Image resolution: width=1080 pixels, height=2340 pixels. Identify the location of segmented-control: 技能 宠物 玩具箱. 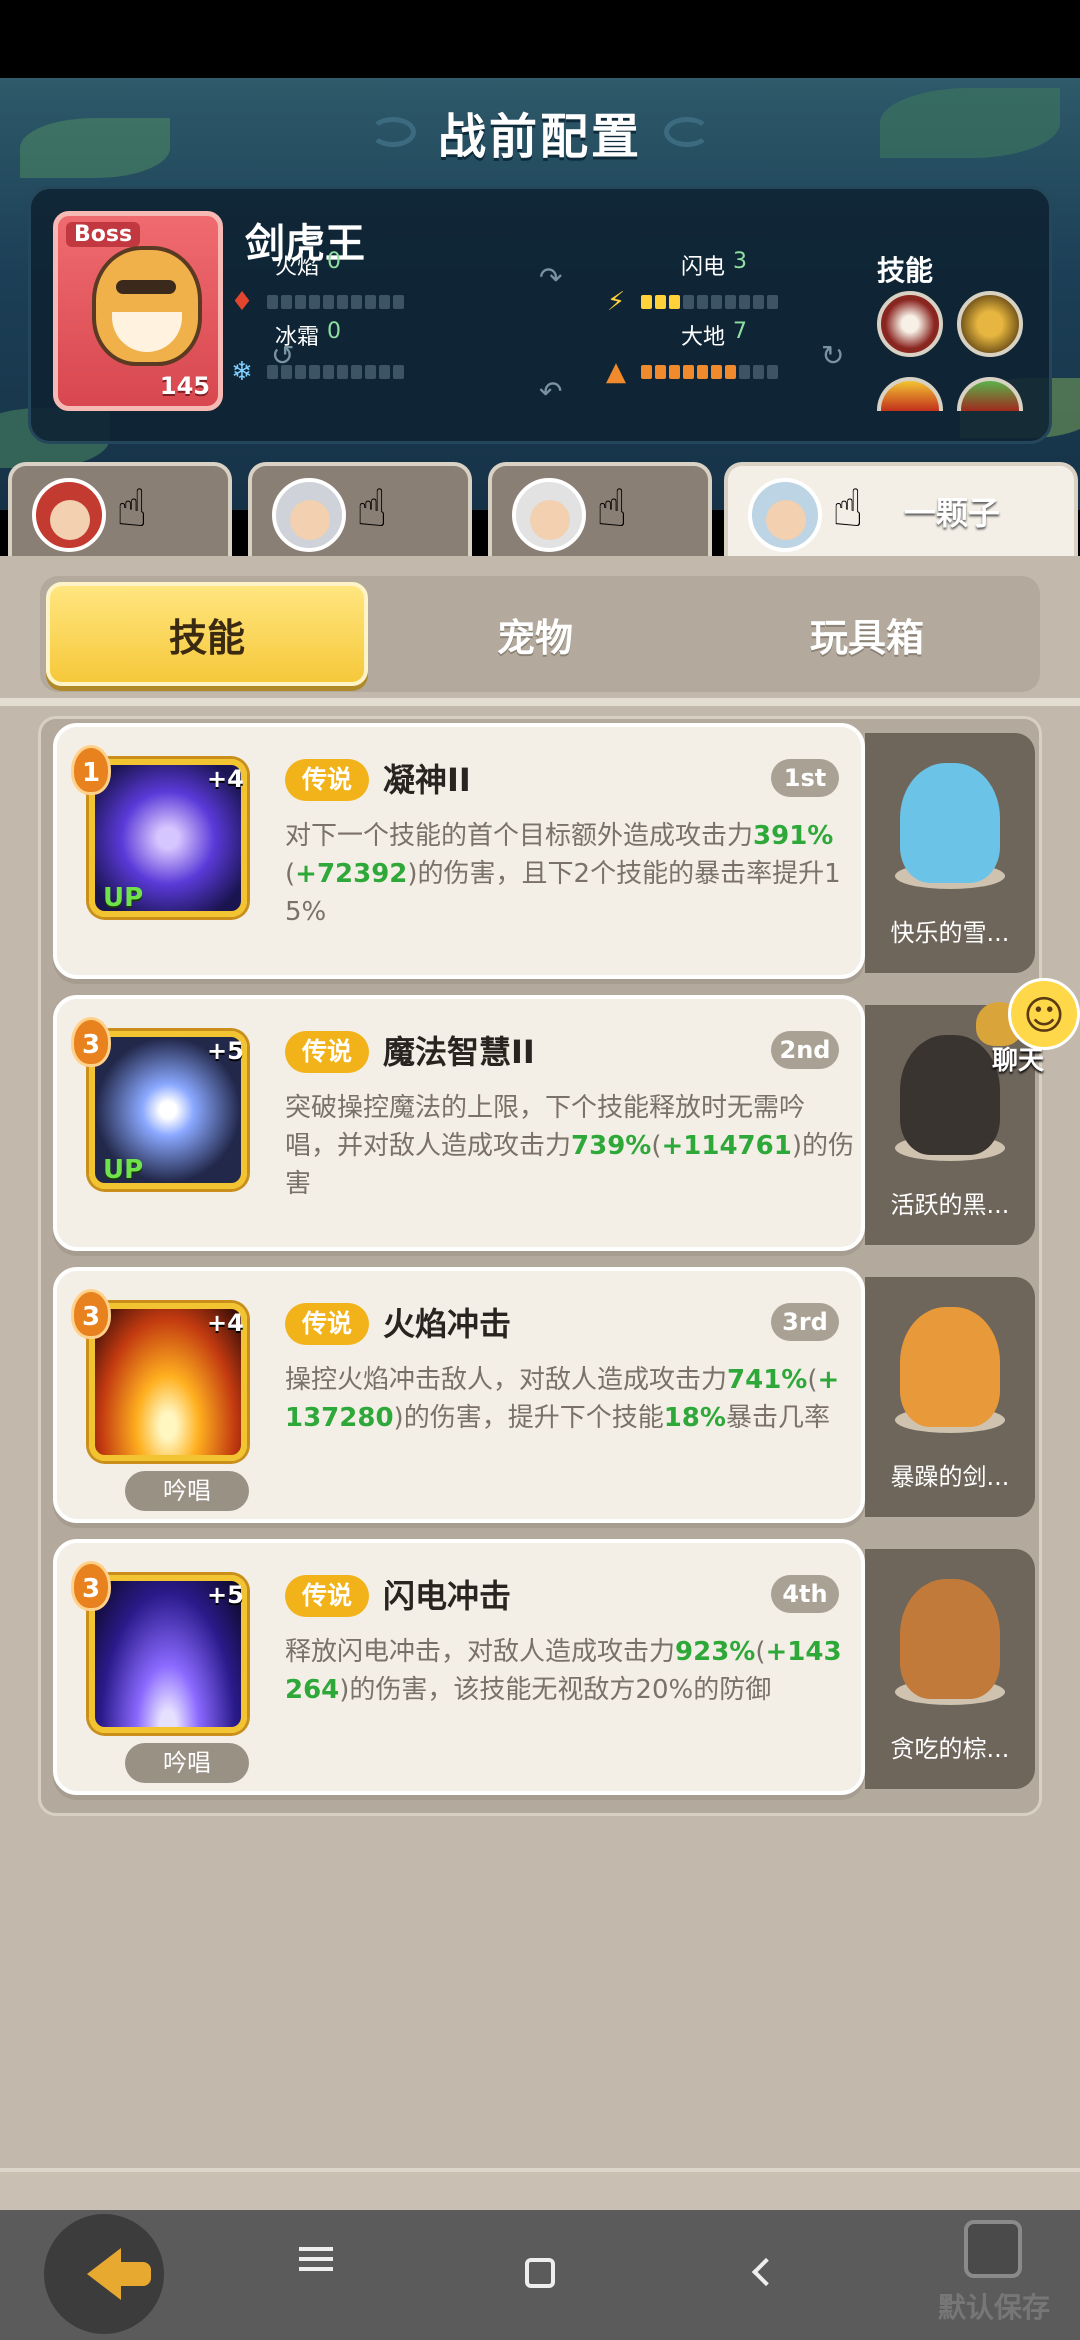
(540, 634).